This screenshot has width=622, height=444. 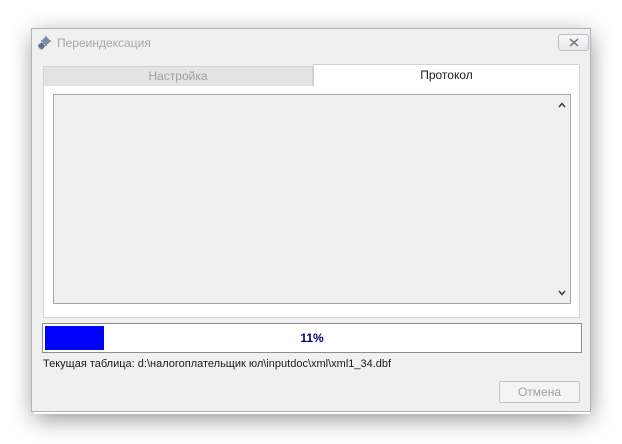 What do you see at coordinates (539, 392) in the screenshot?
I see `cancel-button: Отмена` at bounding box center [539, 392].